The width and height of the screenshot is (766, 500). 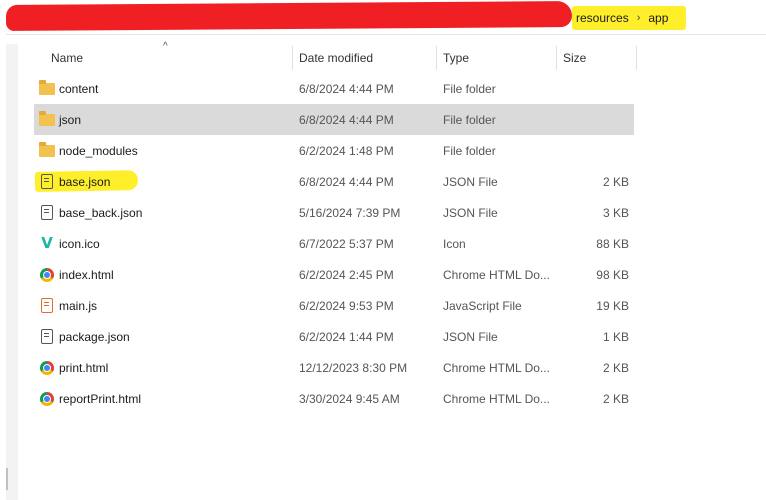 I want to click on scrollbar-thumb, so click(x=7, y=479).